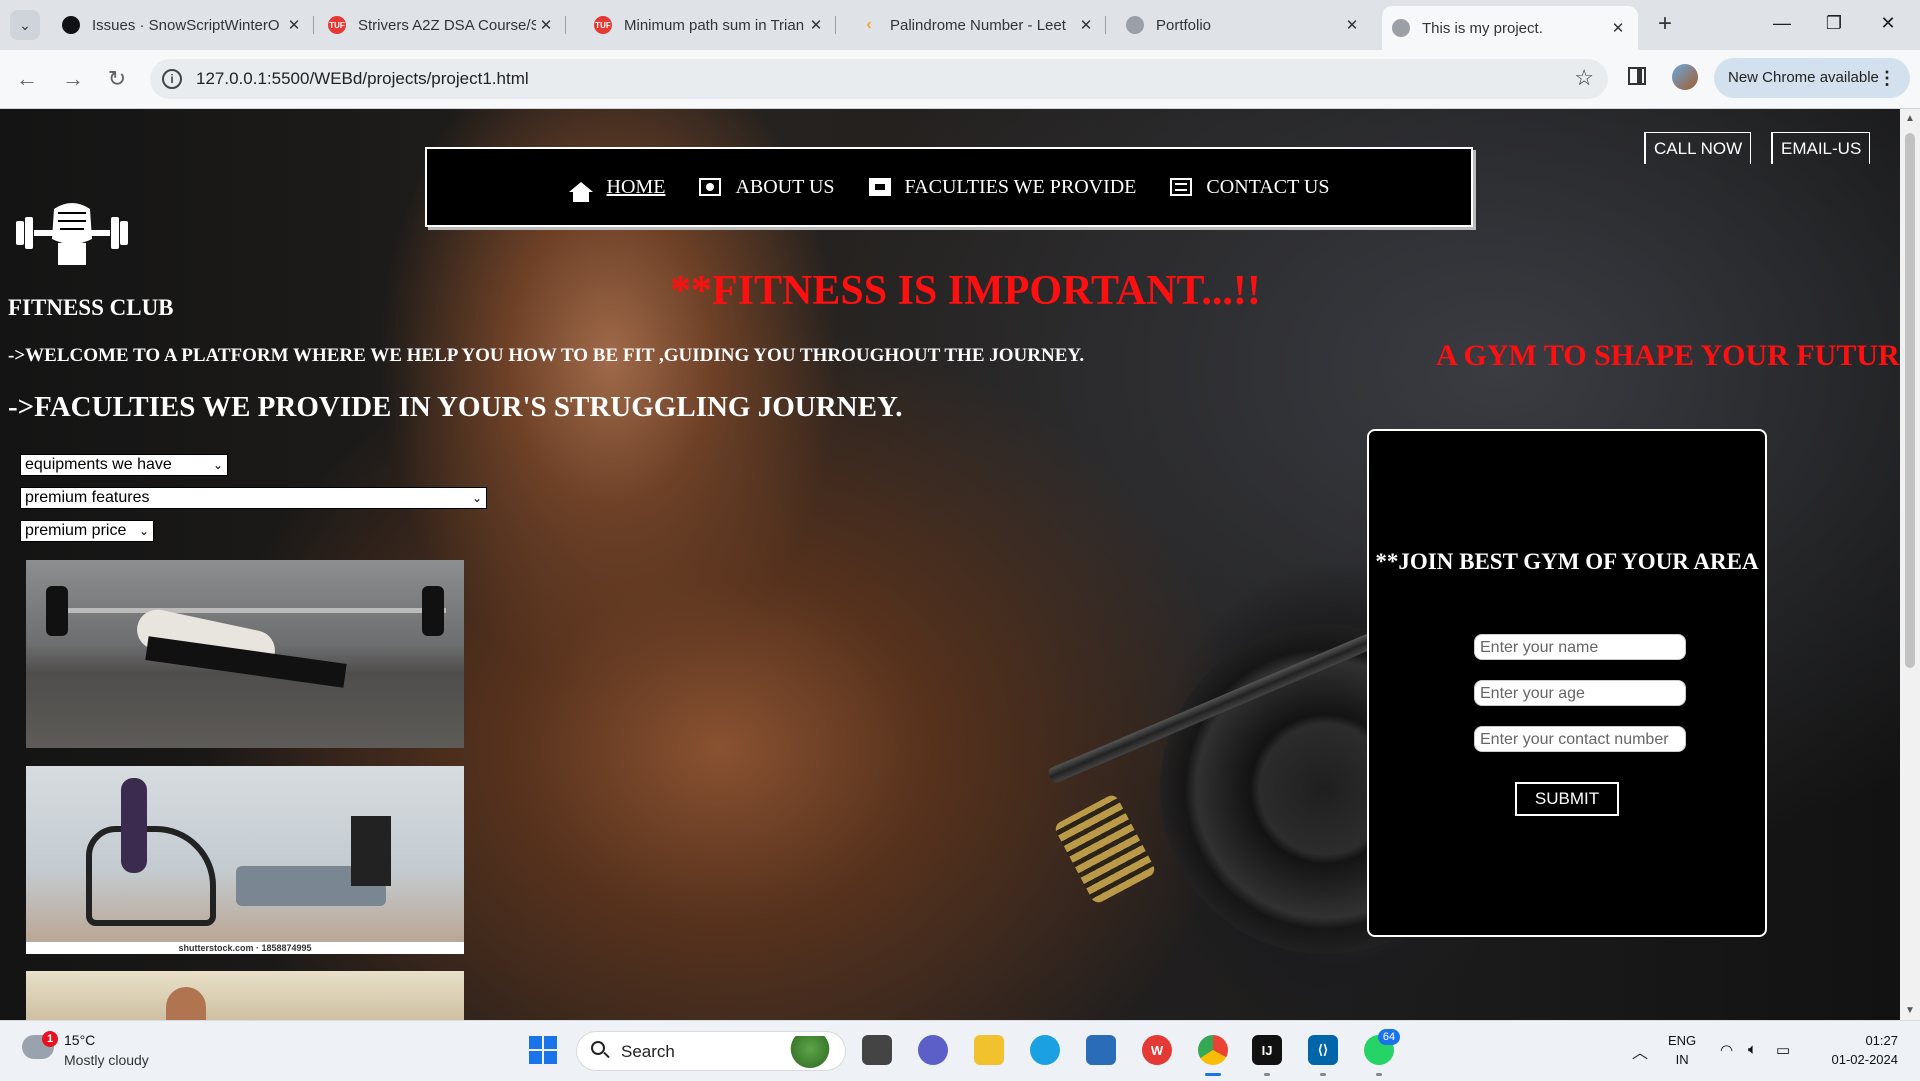 The height and width of the screenshot is (1081, 1920). I want to click on nav-contact-us: CONTACT US, so click(1249, 187).